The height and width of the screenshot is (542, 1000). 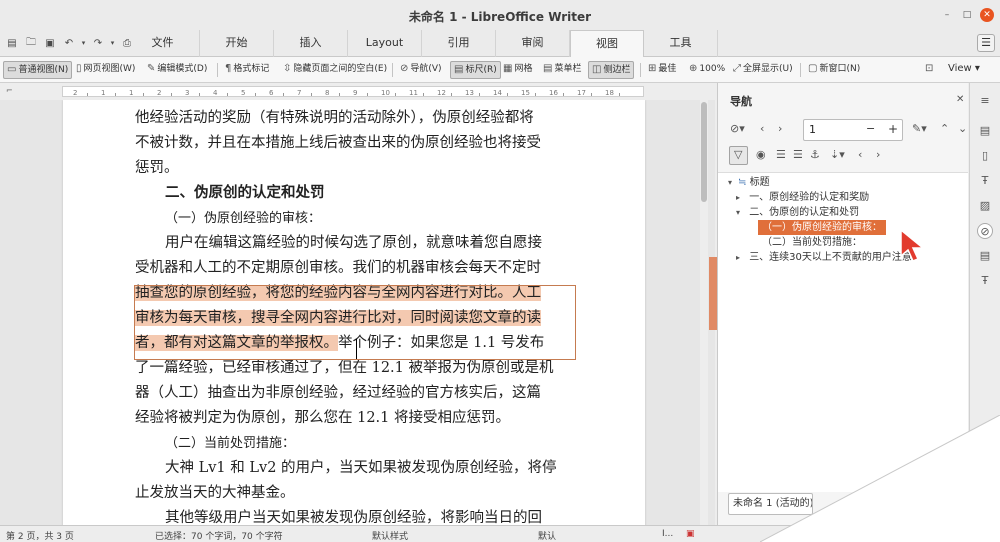 I want to click on rulers-button: ▤ 标尺(R), so click(x=475, y=70).